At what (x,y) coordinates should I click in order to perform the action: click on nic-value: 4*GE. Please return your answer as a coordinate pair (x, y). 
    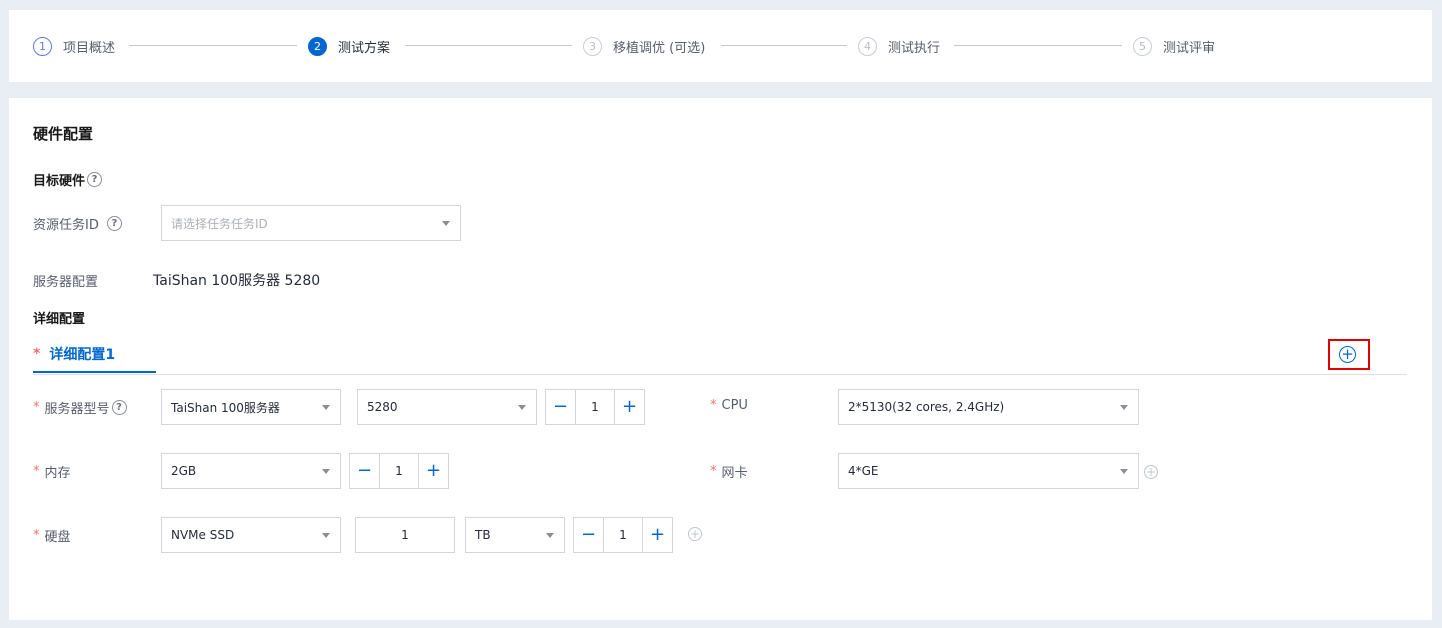
    Looking at the image, I should click on (863, 471).